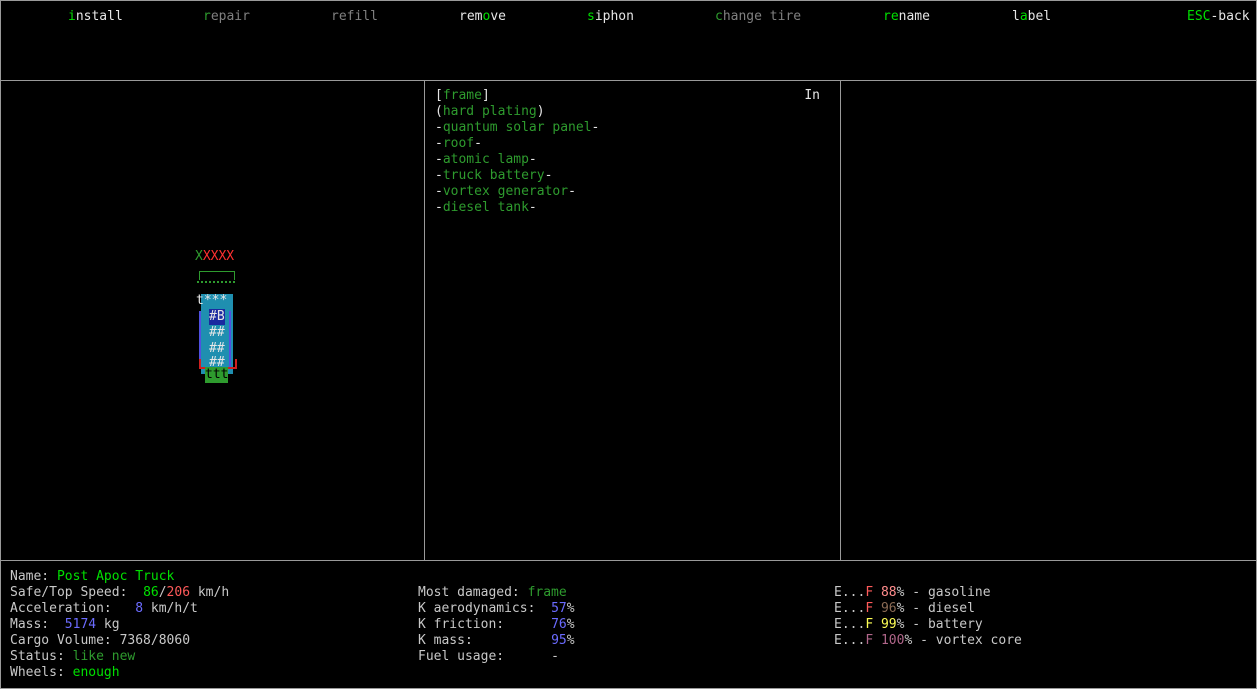  I want to click on cargo-line: Cargo Volume: 7368/8060, so click(100, 640).